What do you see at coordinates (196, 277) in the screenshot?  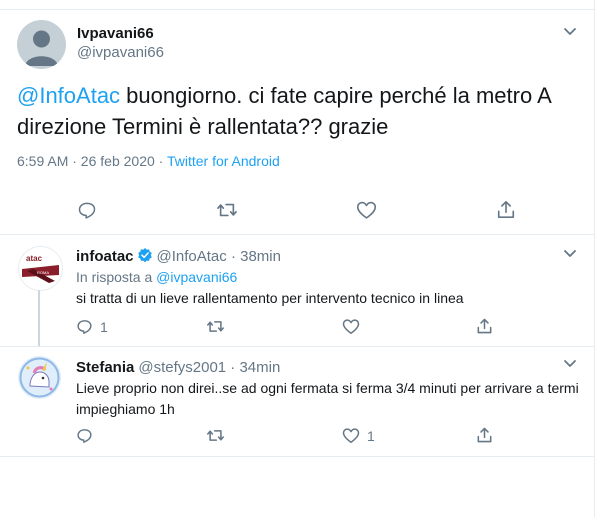 I see `mention-link: @ivpavani66` at bounding box center [196, 277].